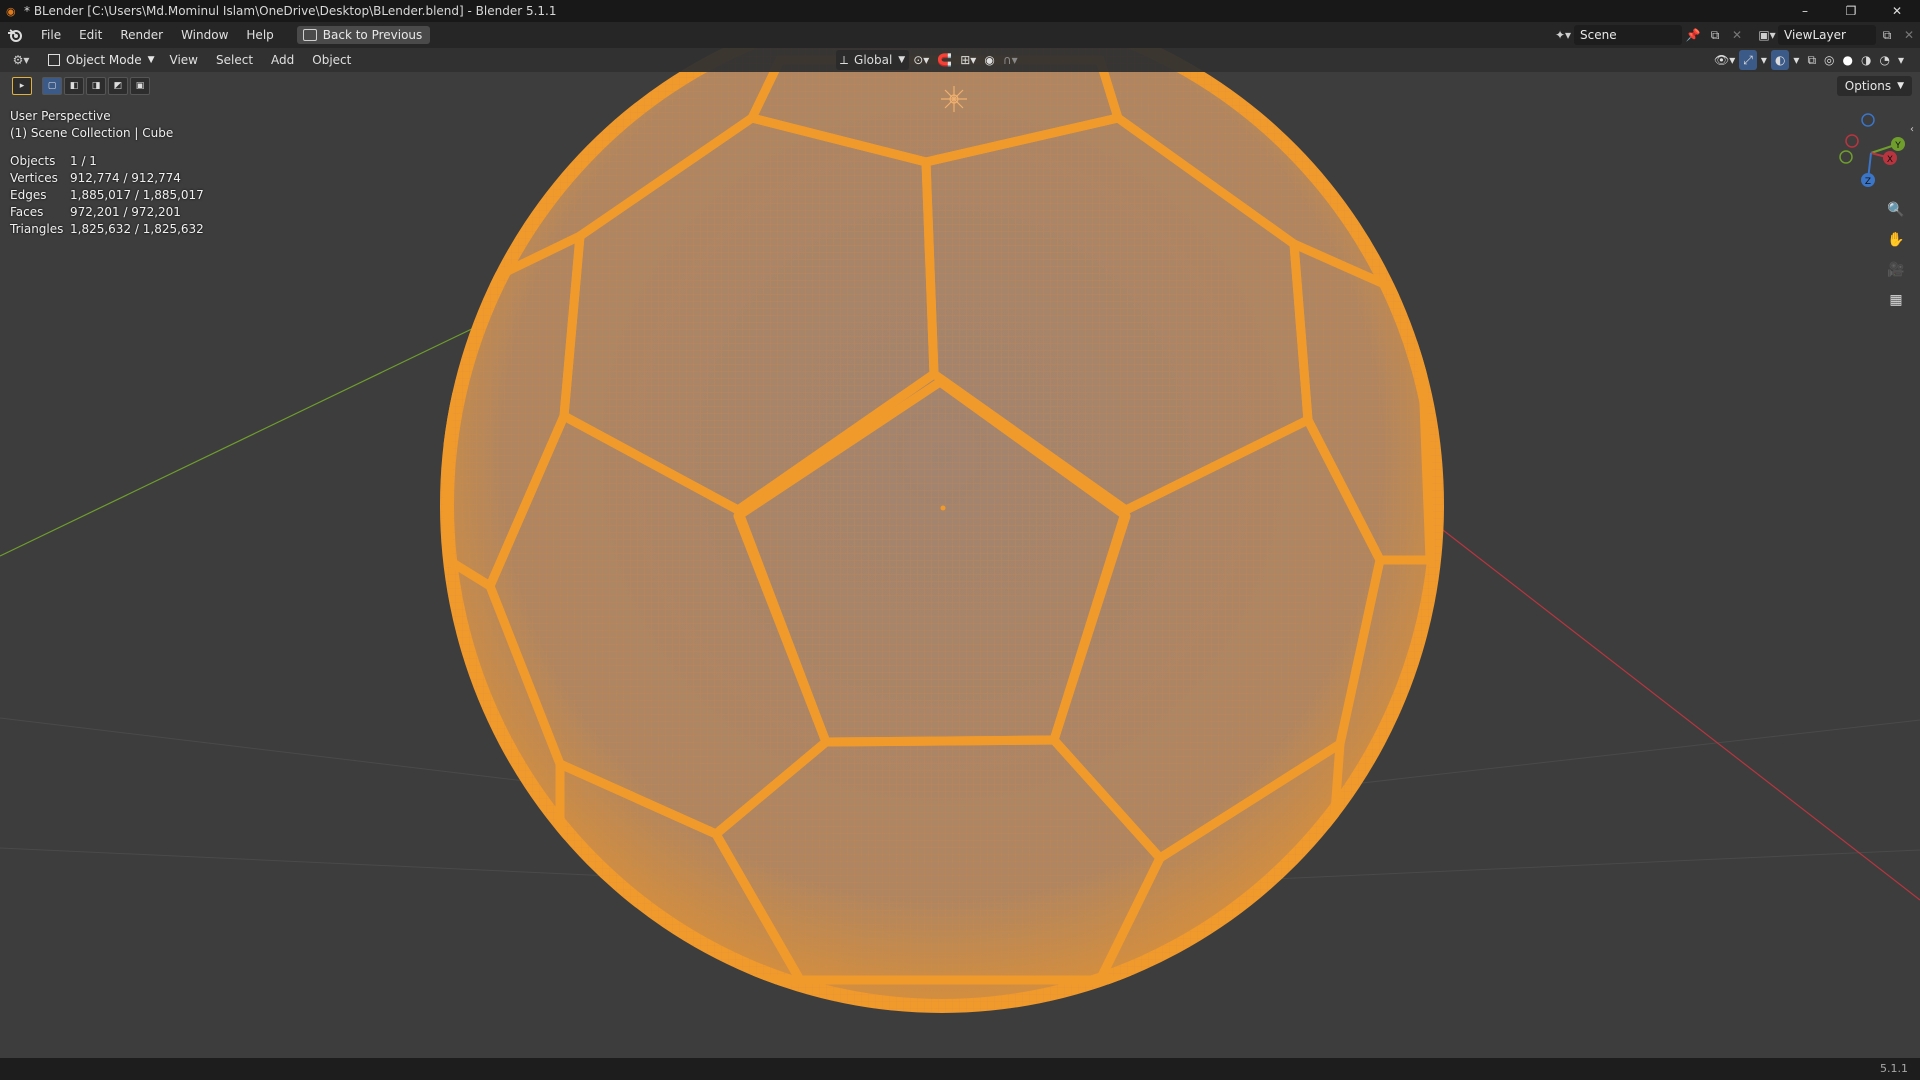 This screenshot has height=1080, width=1920. Describe the element at coordinates (52, 86) in the screenshot. I see `select-new-icon: ▢` at that location.